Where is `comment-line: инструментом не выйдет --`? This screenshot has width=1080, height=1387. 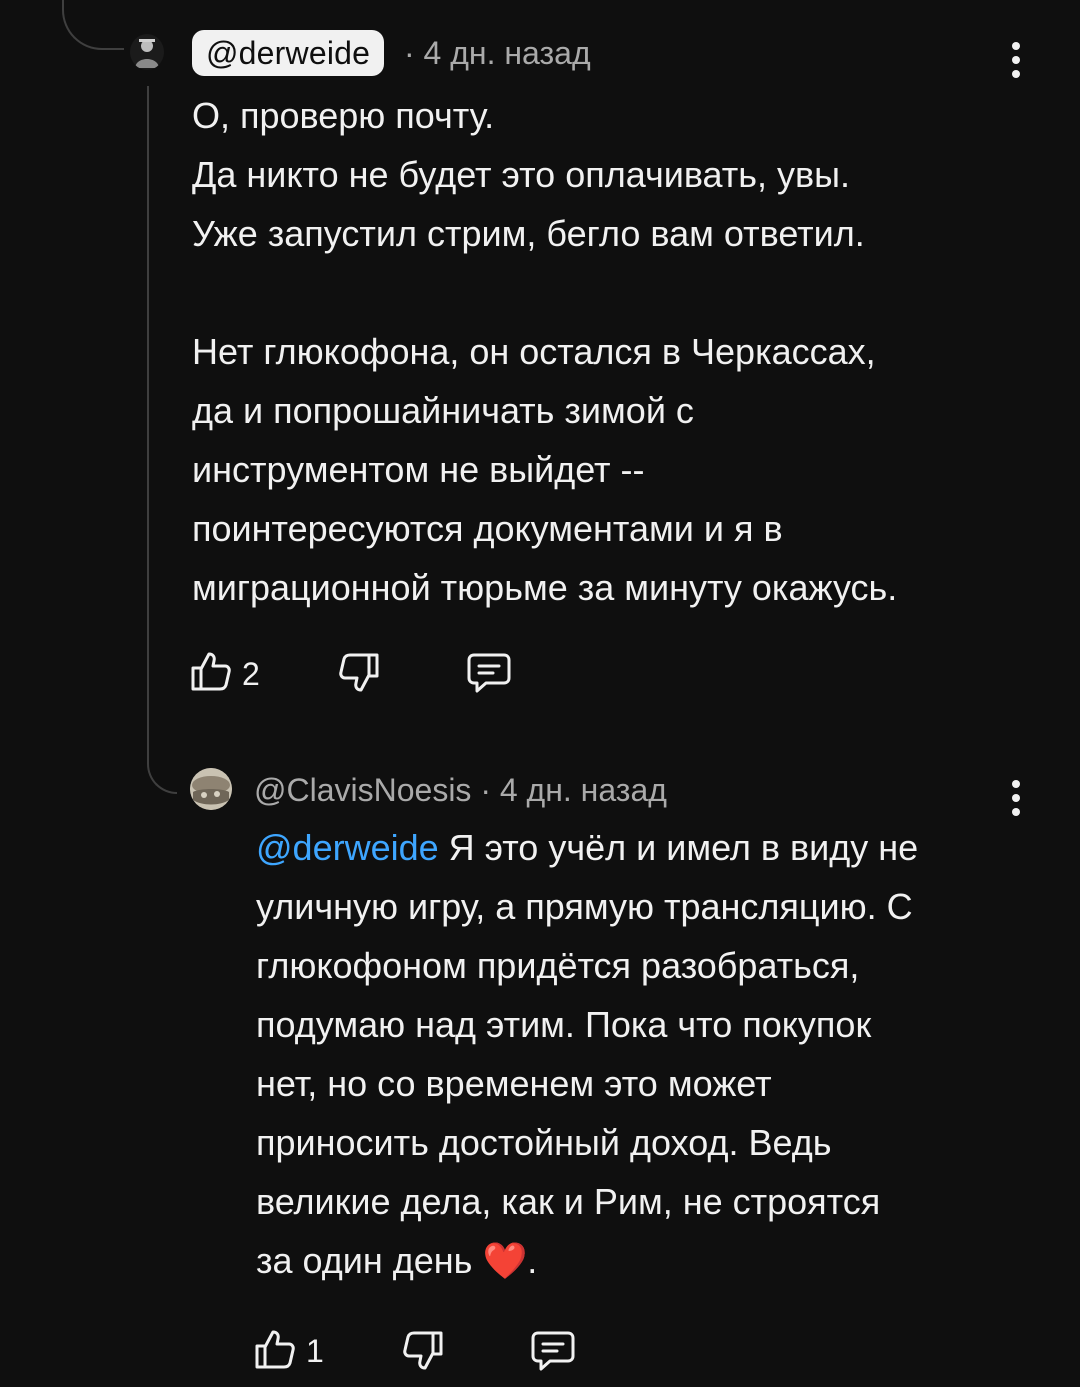 comment-line: инструментом не выйдет -- is located at coordinates (418, 469).